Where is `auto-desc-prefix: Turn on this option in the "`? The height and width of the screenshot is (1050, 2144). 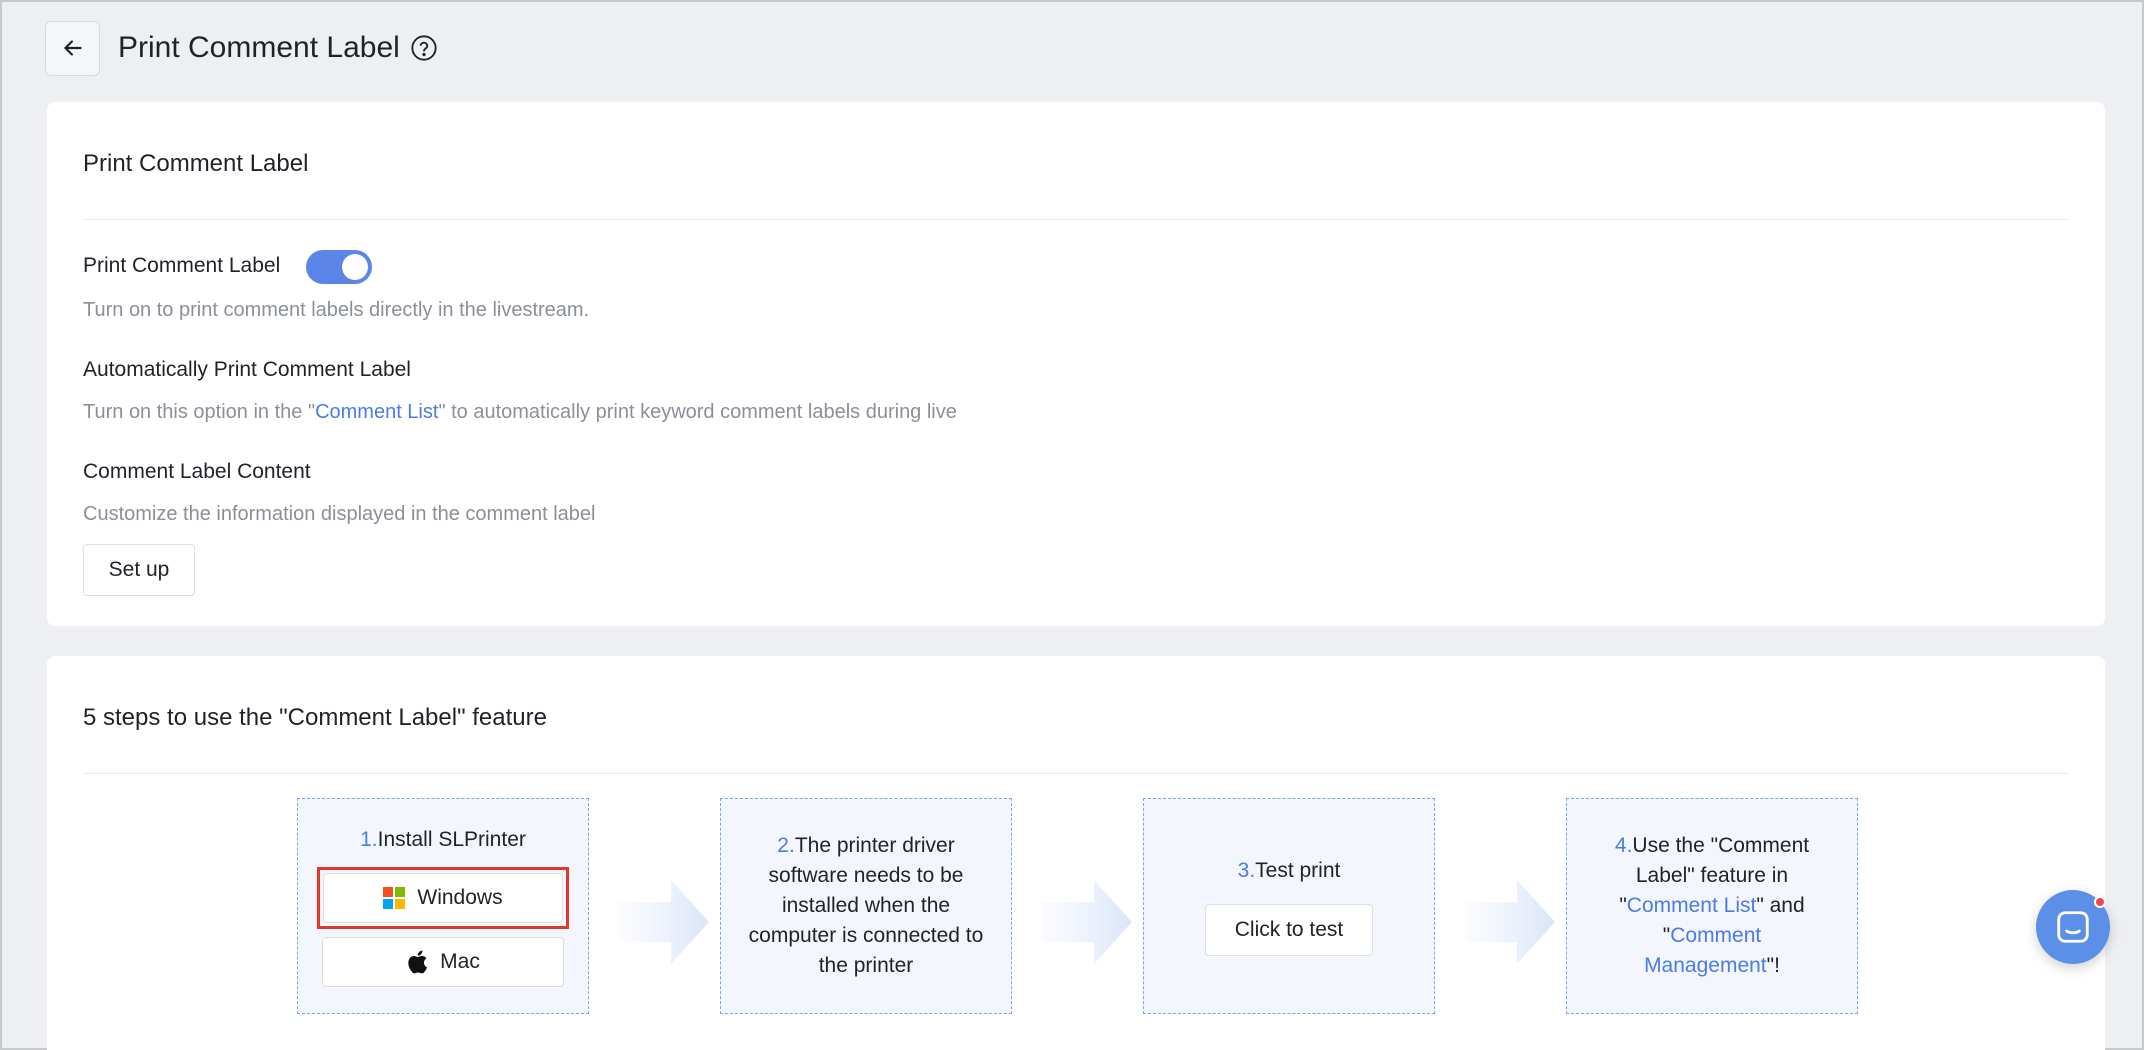
auto-desc-prefix: Turn on this option in the " is located at coordinates (199, 412).